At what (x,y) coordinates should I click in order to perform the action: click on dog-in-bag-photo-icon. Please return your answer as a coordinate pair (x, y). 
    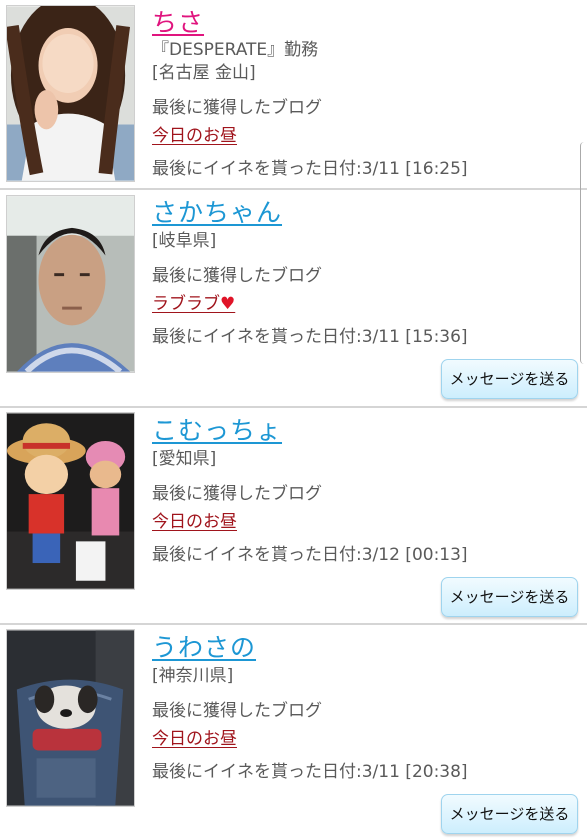
    Looking at the image, I should click on (70, 718).